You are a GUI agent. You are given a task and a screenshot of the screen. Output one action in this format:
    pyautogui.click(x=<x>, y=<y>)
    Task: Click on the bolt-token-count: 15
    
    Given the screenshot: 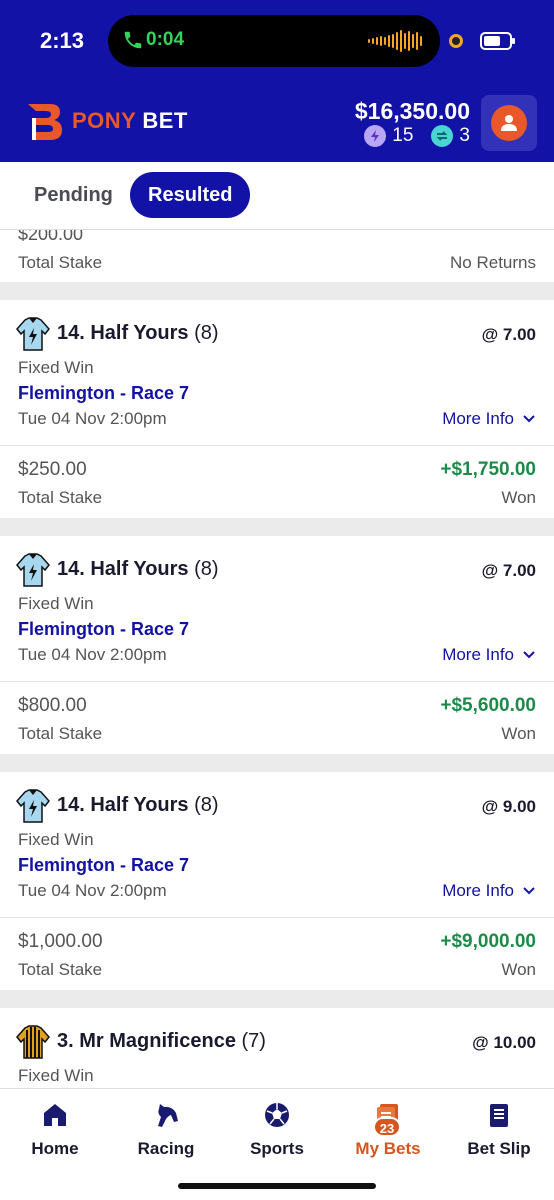 What is the action you would take?
    pyautogui.click(x=403, y=135)
    